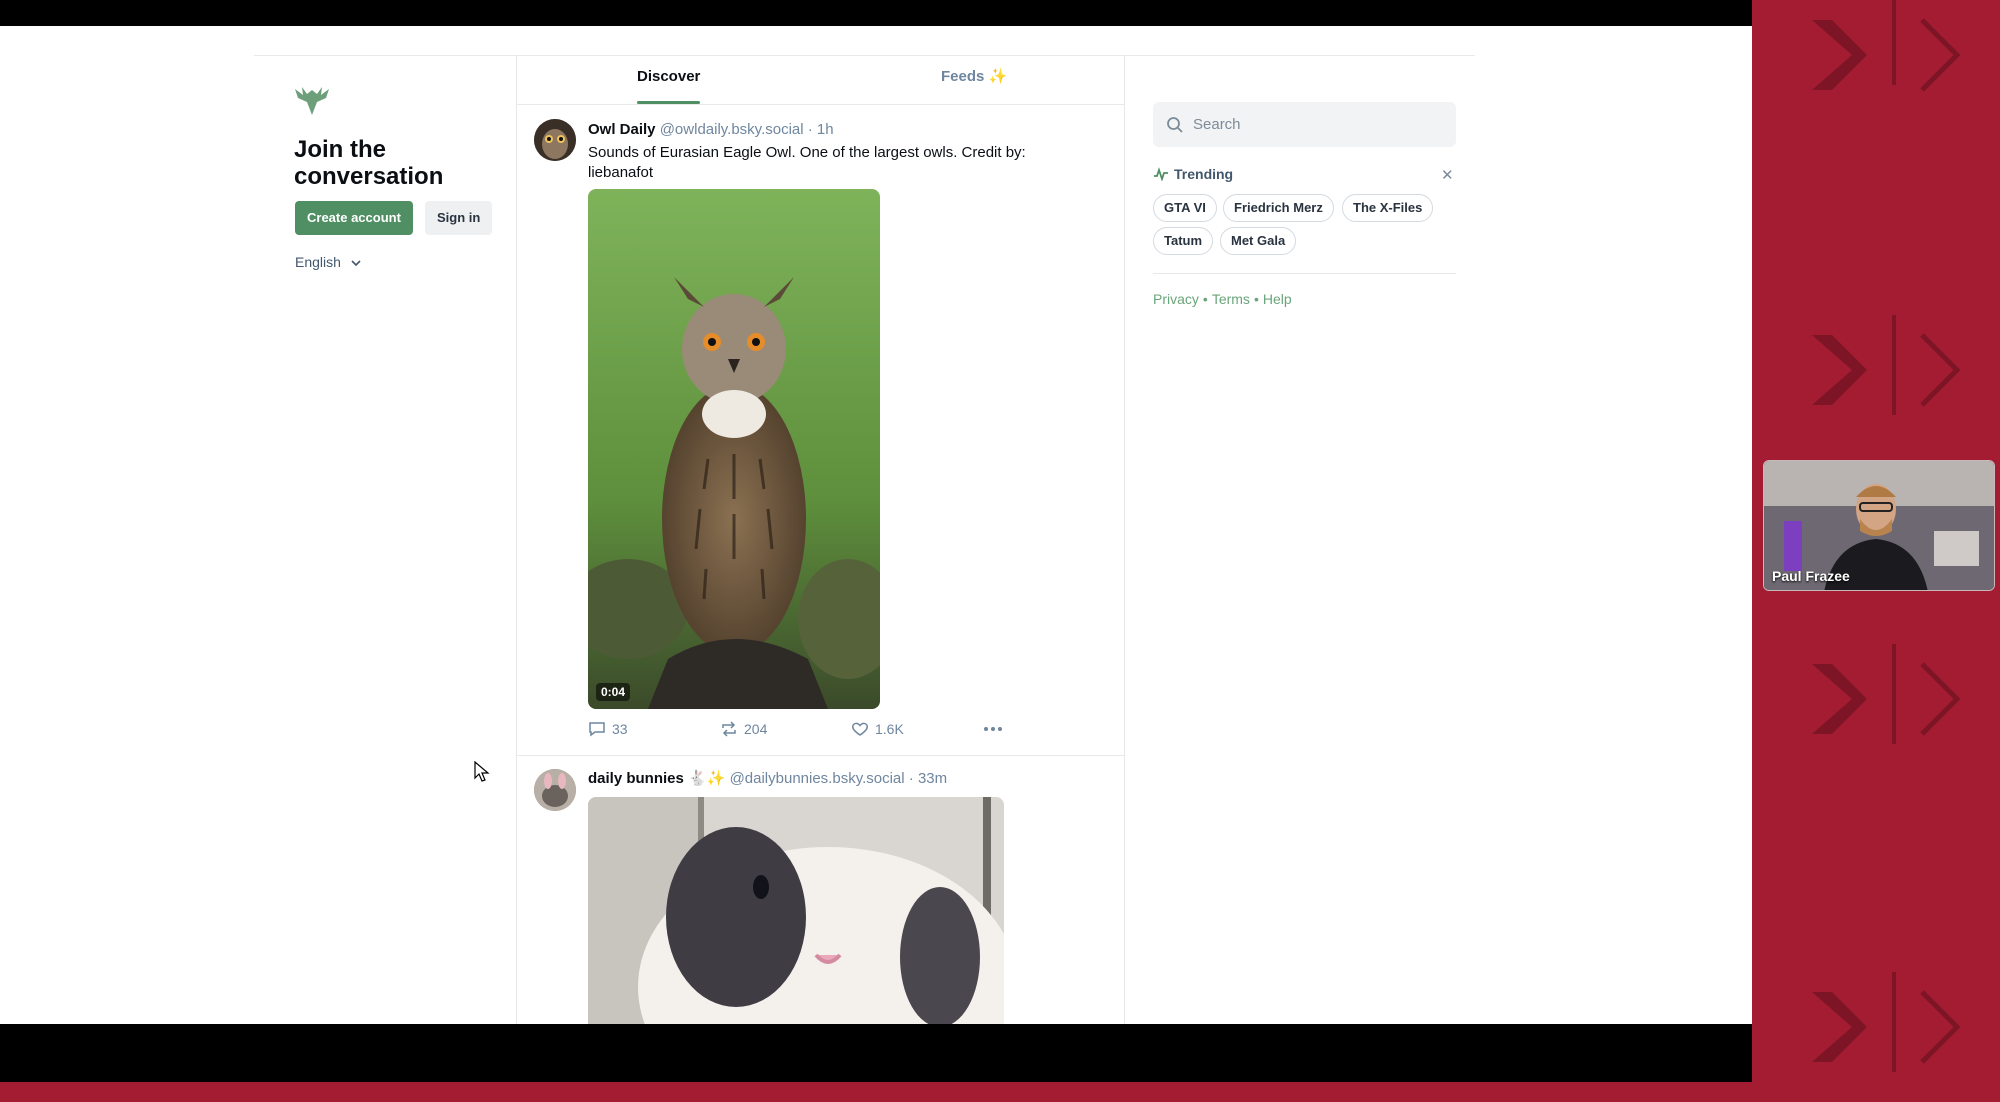 The height and width of the screenshot is (1102, 2000). I want to click on trending-chip: Friedrich Merz, so click(1278, 208).